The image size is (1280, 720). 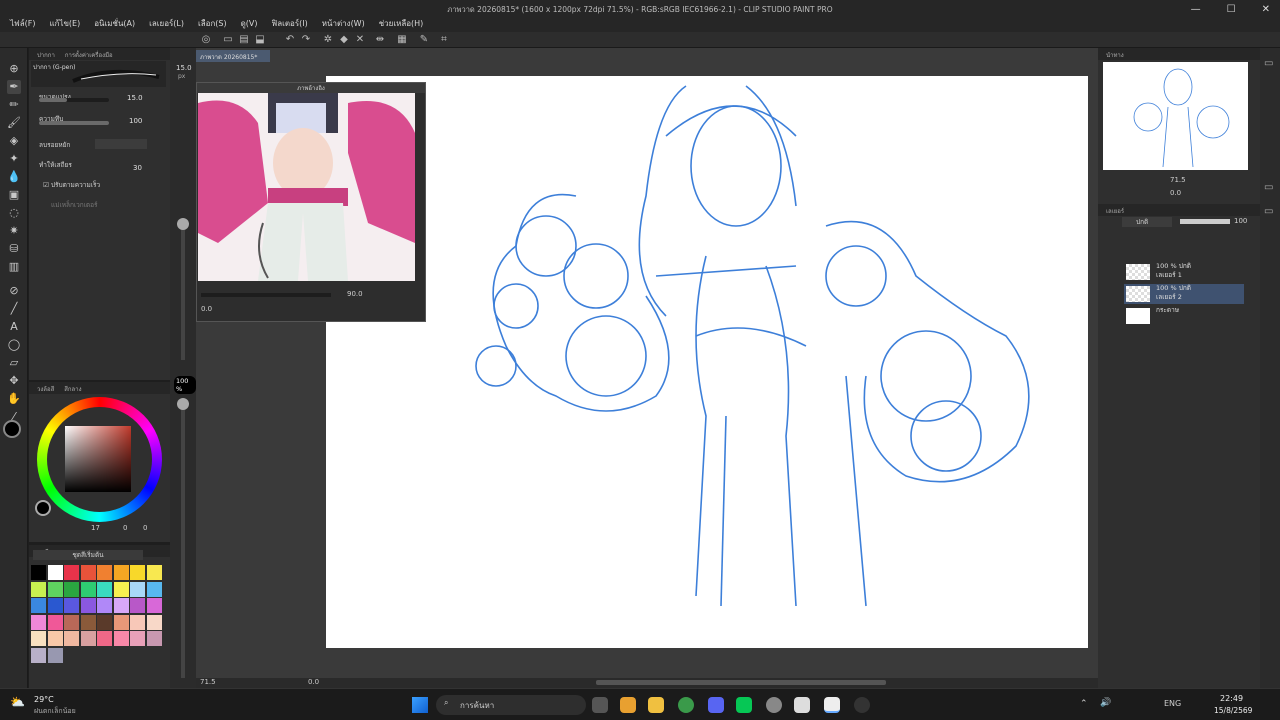 I want to click on pen-tool-icon: ✒, so click(x=14, y=87).